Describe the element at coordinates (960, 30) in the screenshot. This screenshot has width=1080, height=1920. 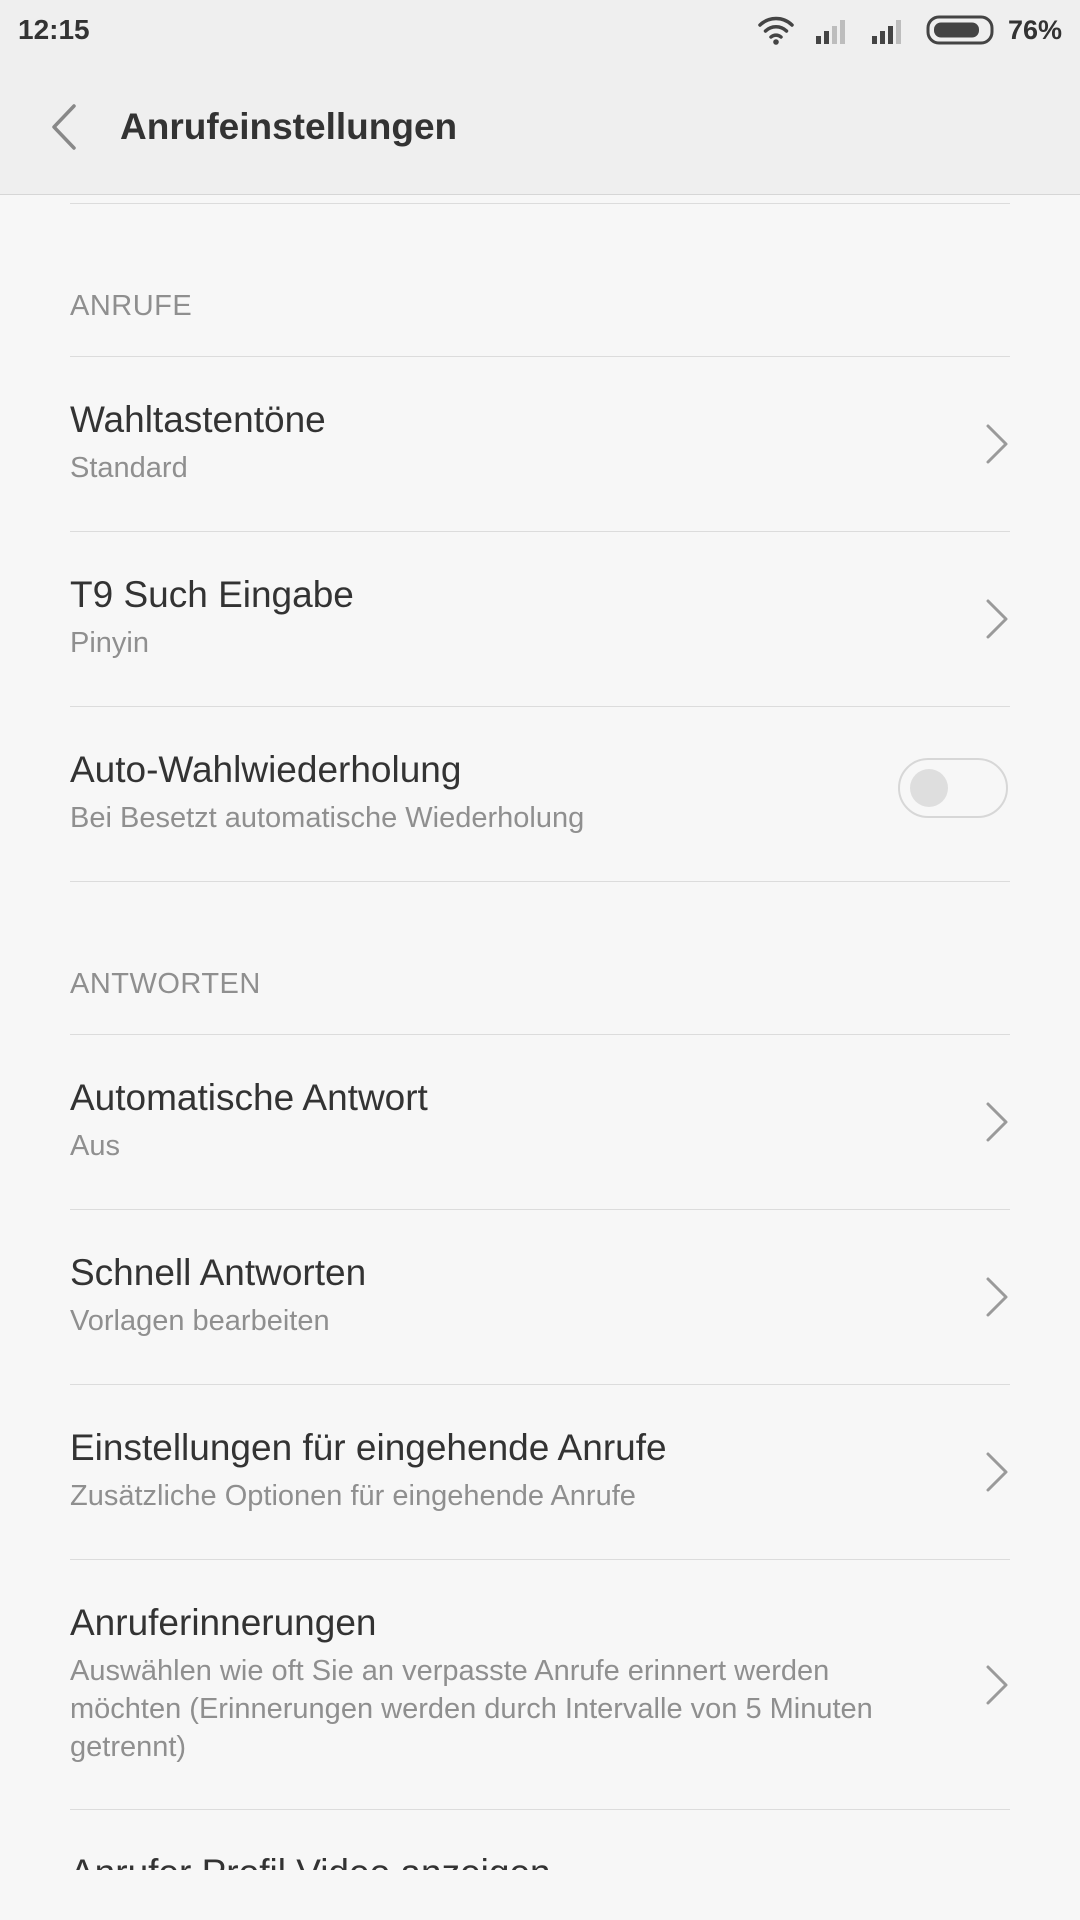
I see `battery-icon` at that location.